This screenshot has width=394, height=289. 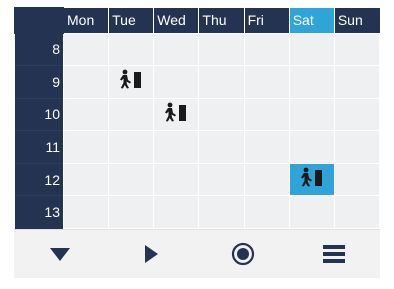 What do you see at coordinates (311, 20) in the screenshot?
I see `day-header-sat: Sat` at bounding box center [311, 20].